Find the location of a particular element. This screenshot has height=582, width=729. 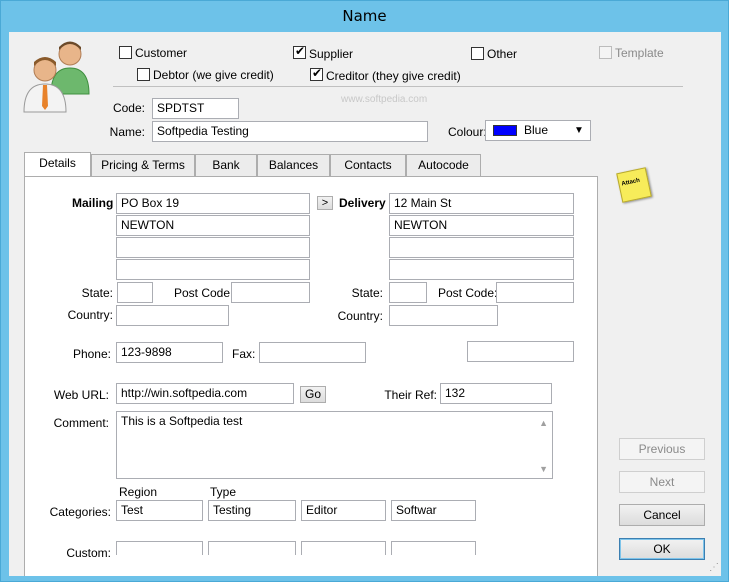

delivery-state-label: State: is located at coordinates (367, 293).